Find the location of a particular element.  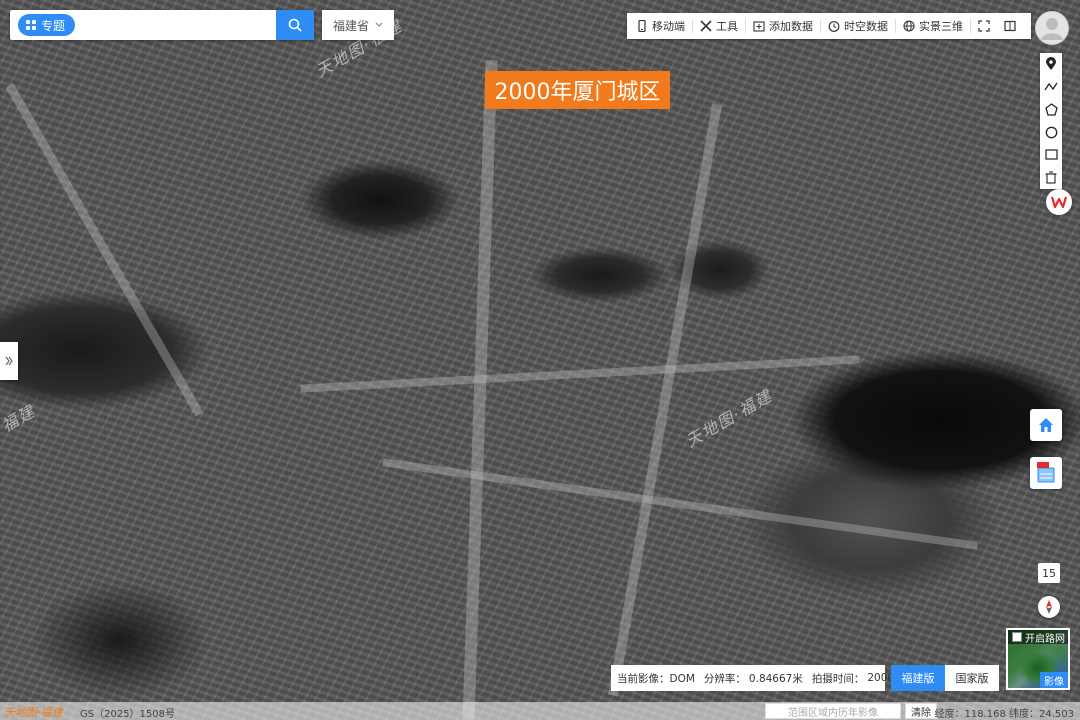

add-data-icon is located at coordinates (759, 26).